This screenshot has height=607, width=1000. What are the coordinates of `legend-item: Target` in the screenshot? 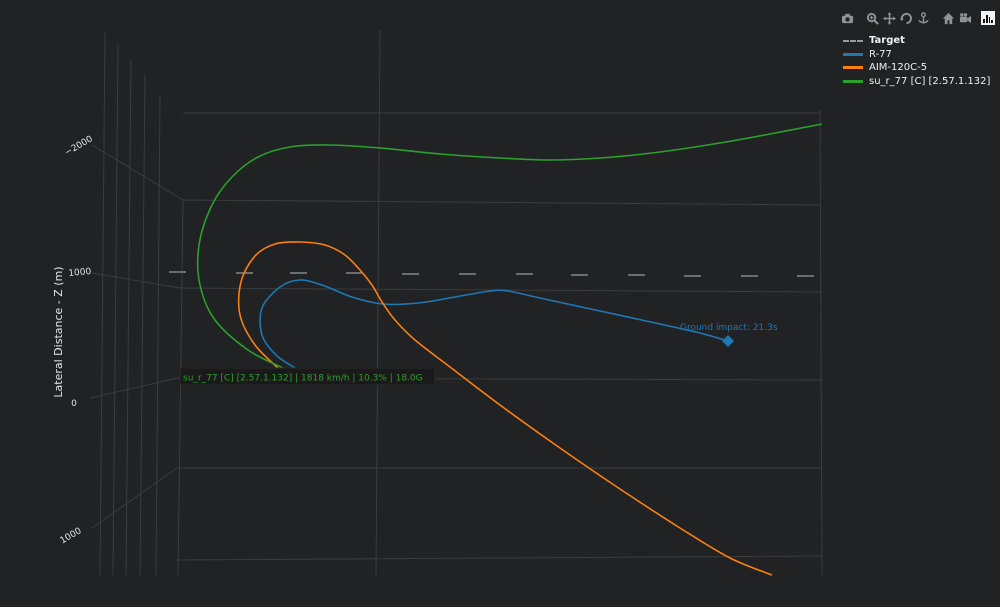 It's located at (916, 41).